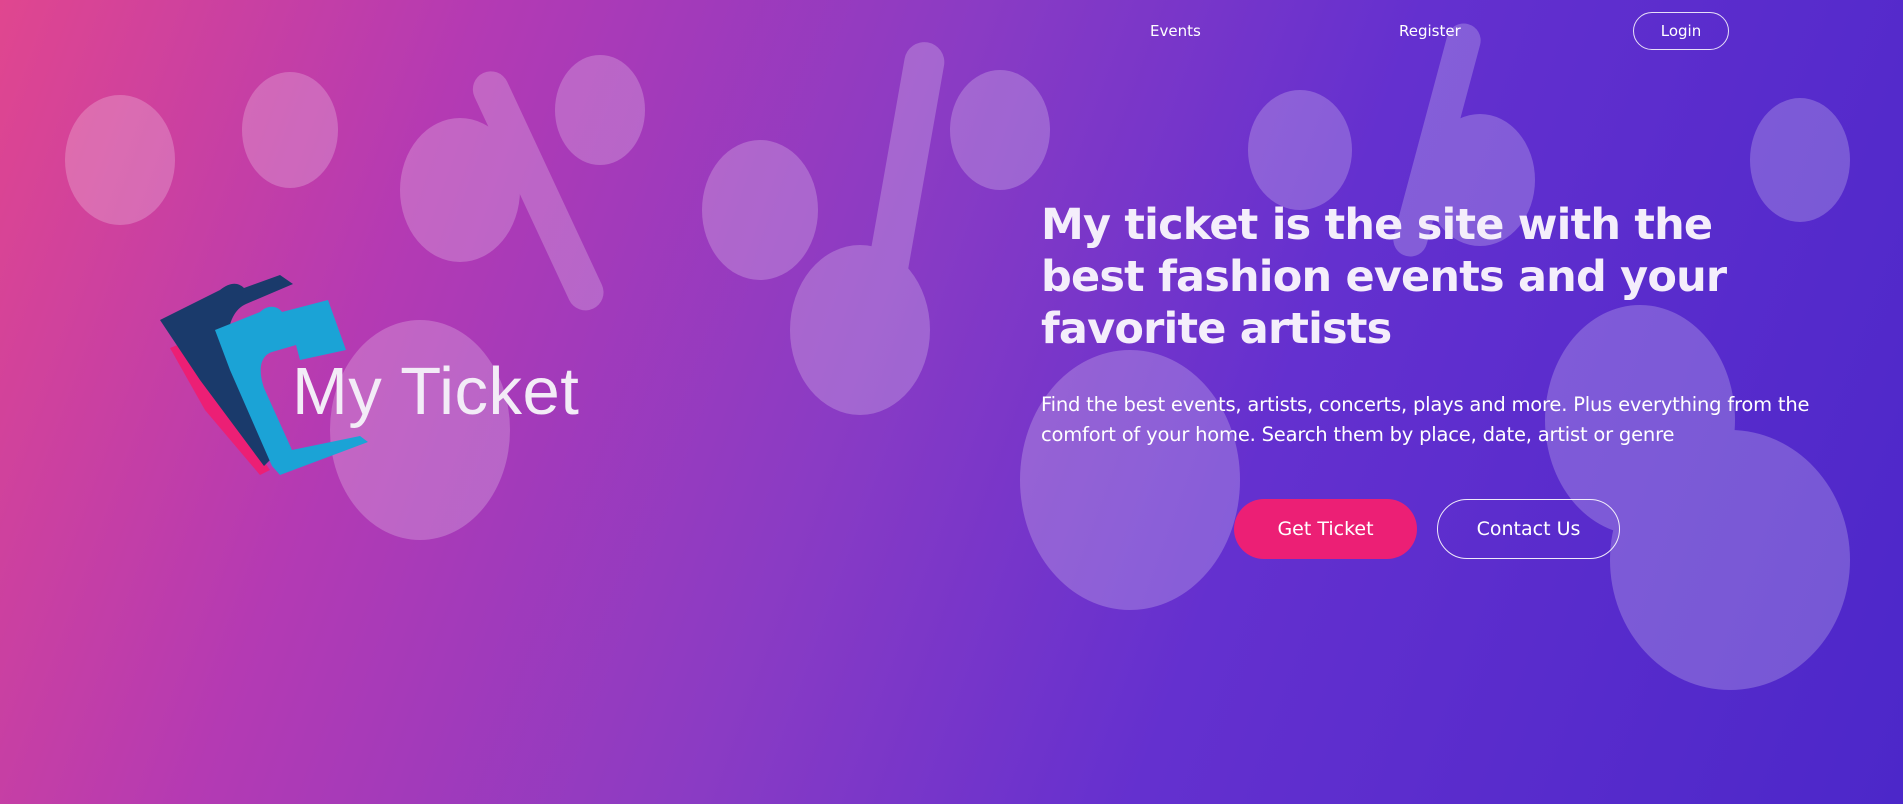 The width and height of the screenshot is (1903, 804). I want to click on brand-name: My Ticket, so click(436, 391).